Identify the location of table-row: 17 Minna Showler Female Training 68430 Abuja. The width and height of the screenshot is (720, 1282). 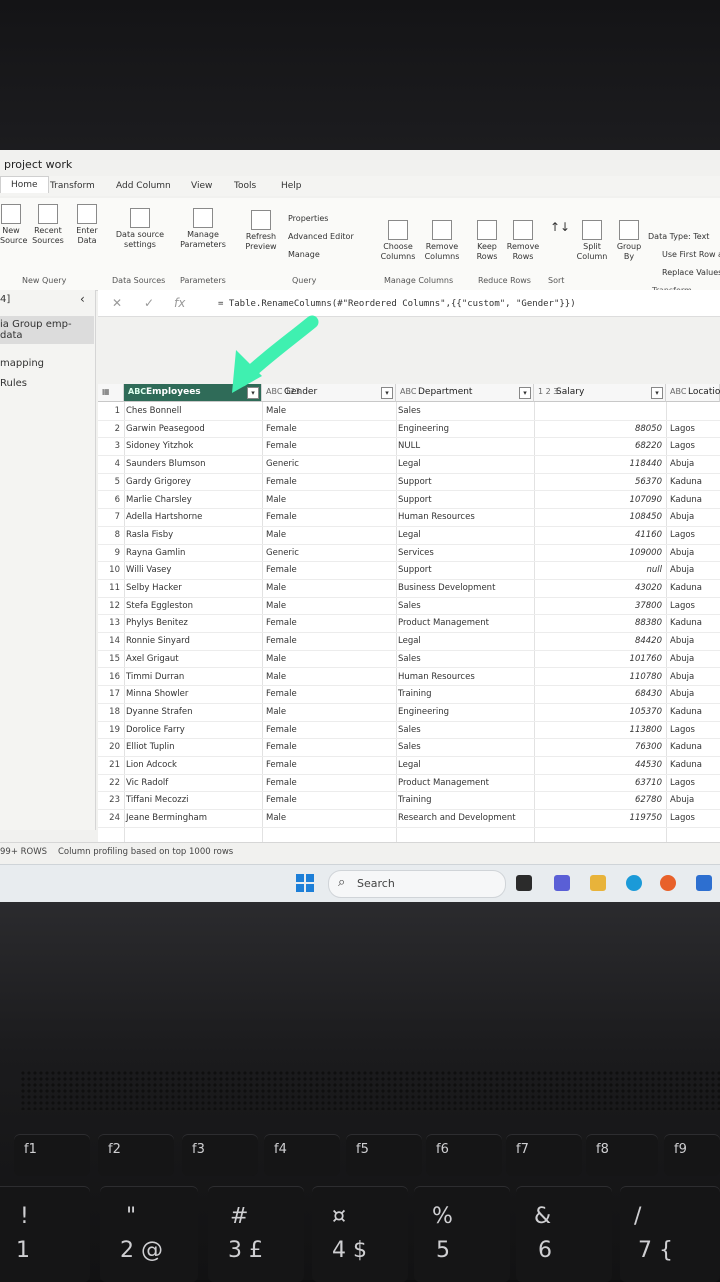
(409, 694).